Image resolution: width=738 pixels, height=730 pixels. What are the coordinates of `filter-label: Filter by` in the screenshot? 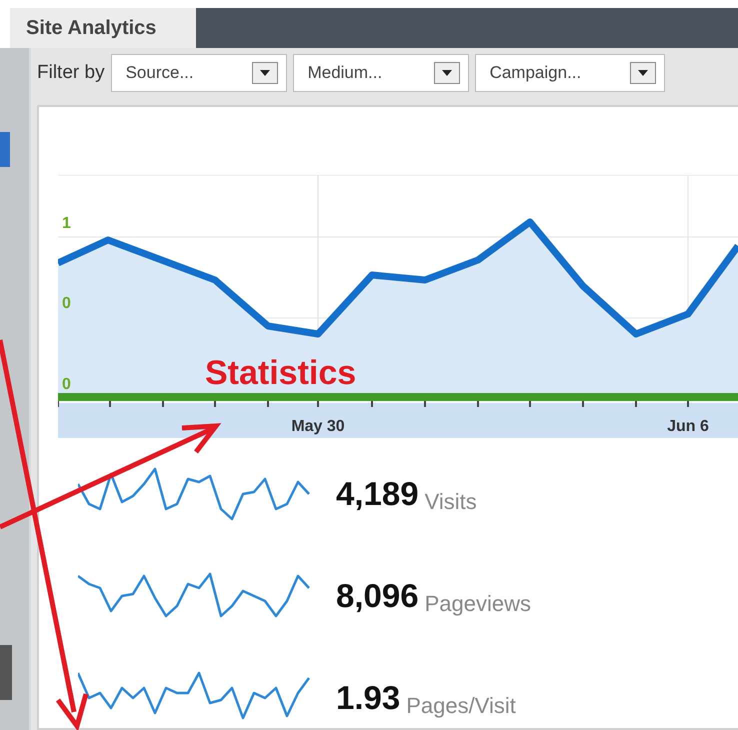 It's located at (71, 73).